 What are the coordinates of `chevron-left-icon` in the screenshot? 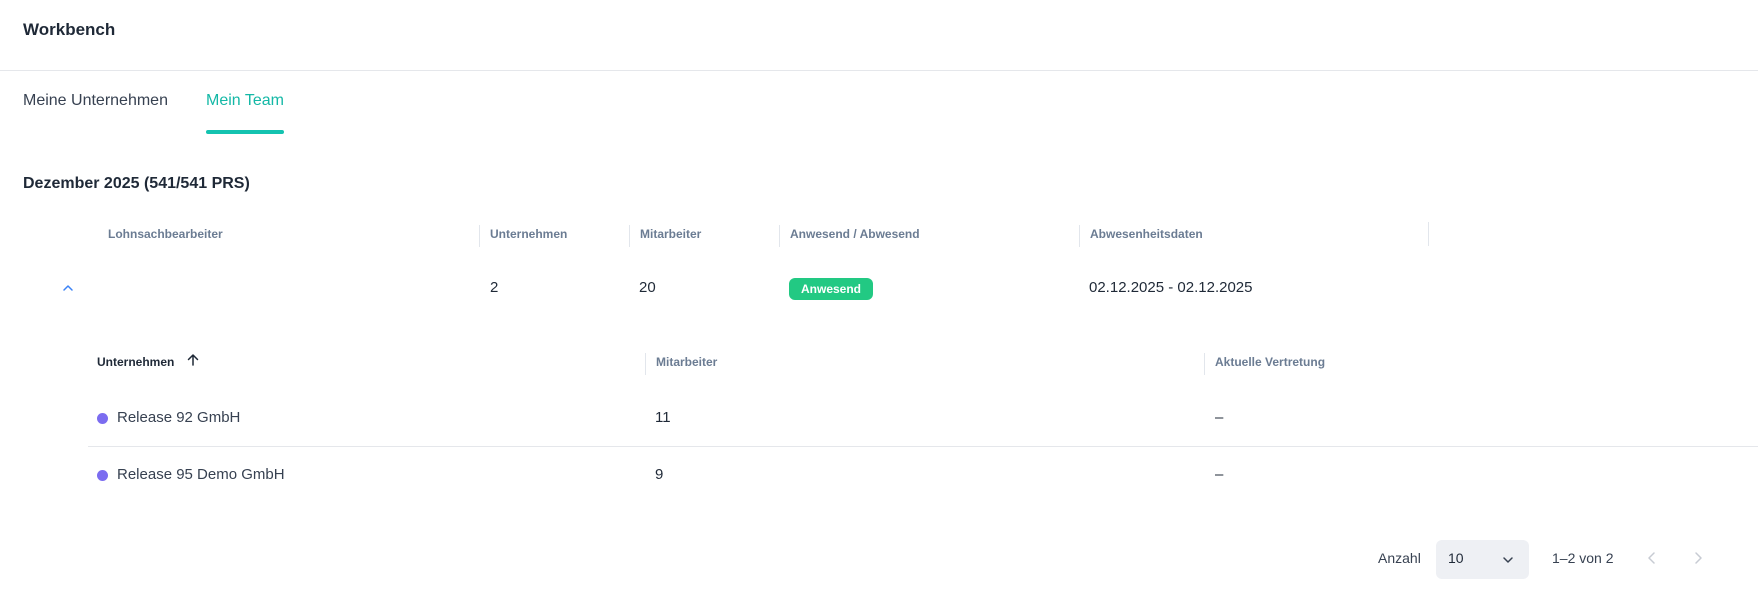 It's located at (1652, 558).